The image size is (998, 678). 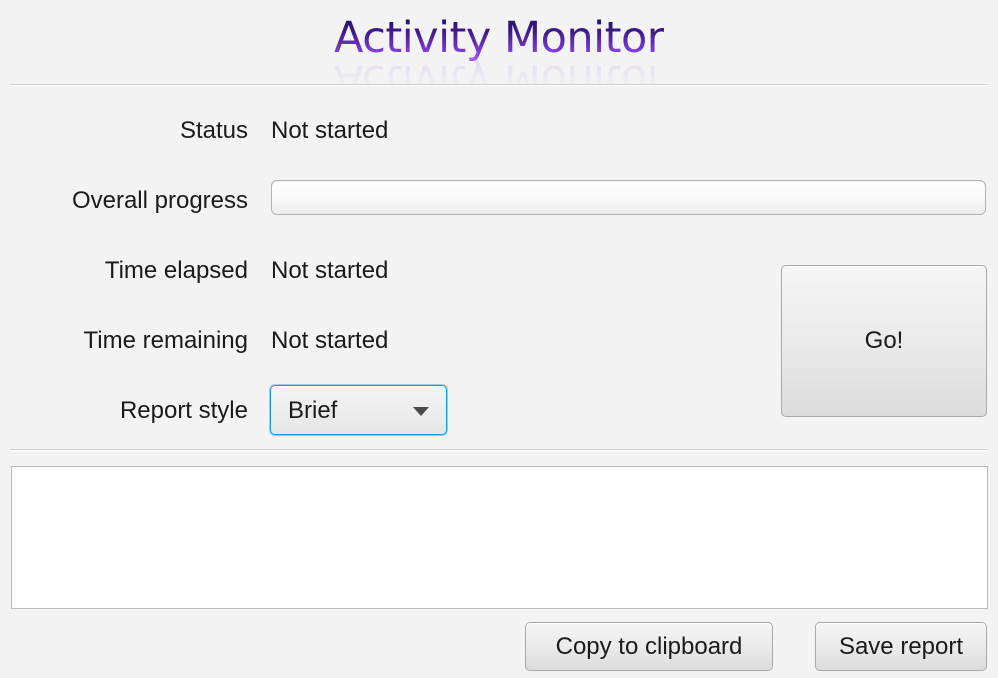 What do you see at coordinates (884, 341) in the screenshot?
I see `go-button: Go!` at bounding box center [884, 341].